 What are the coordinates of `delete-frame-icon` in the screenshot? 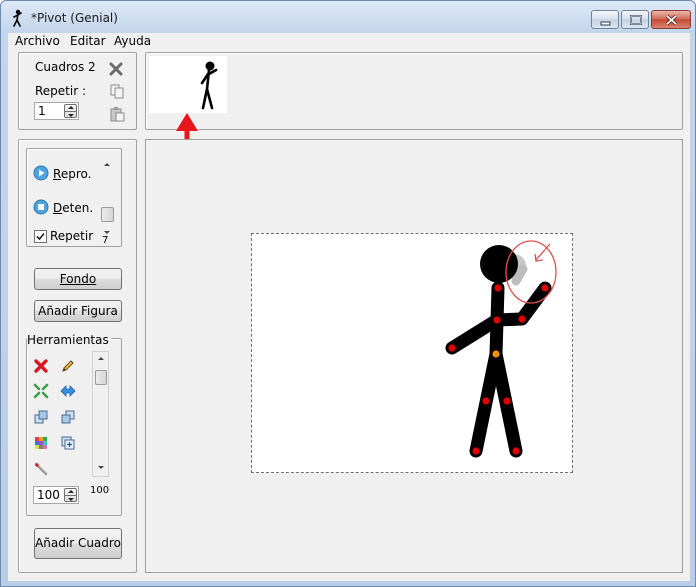 It's located at (116, 69).